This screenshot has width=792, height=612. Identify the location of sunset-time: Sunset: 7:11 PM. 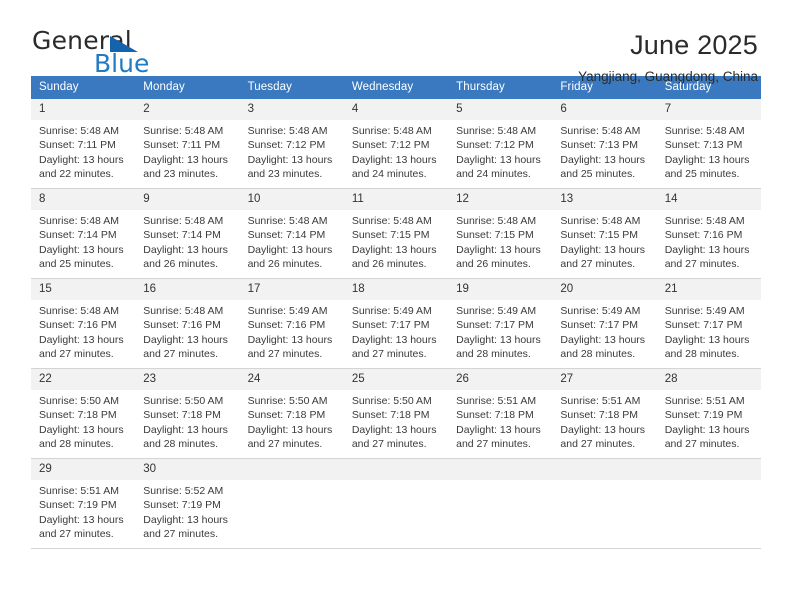
(182, 145).